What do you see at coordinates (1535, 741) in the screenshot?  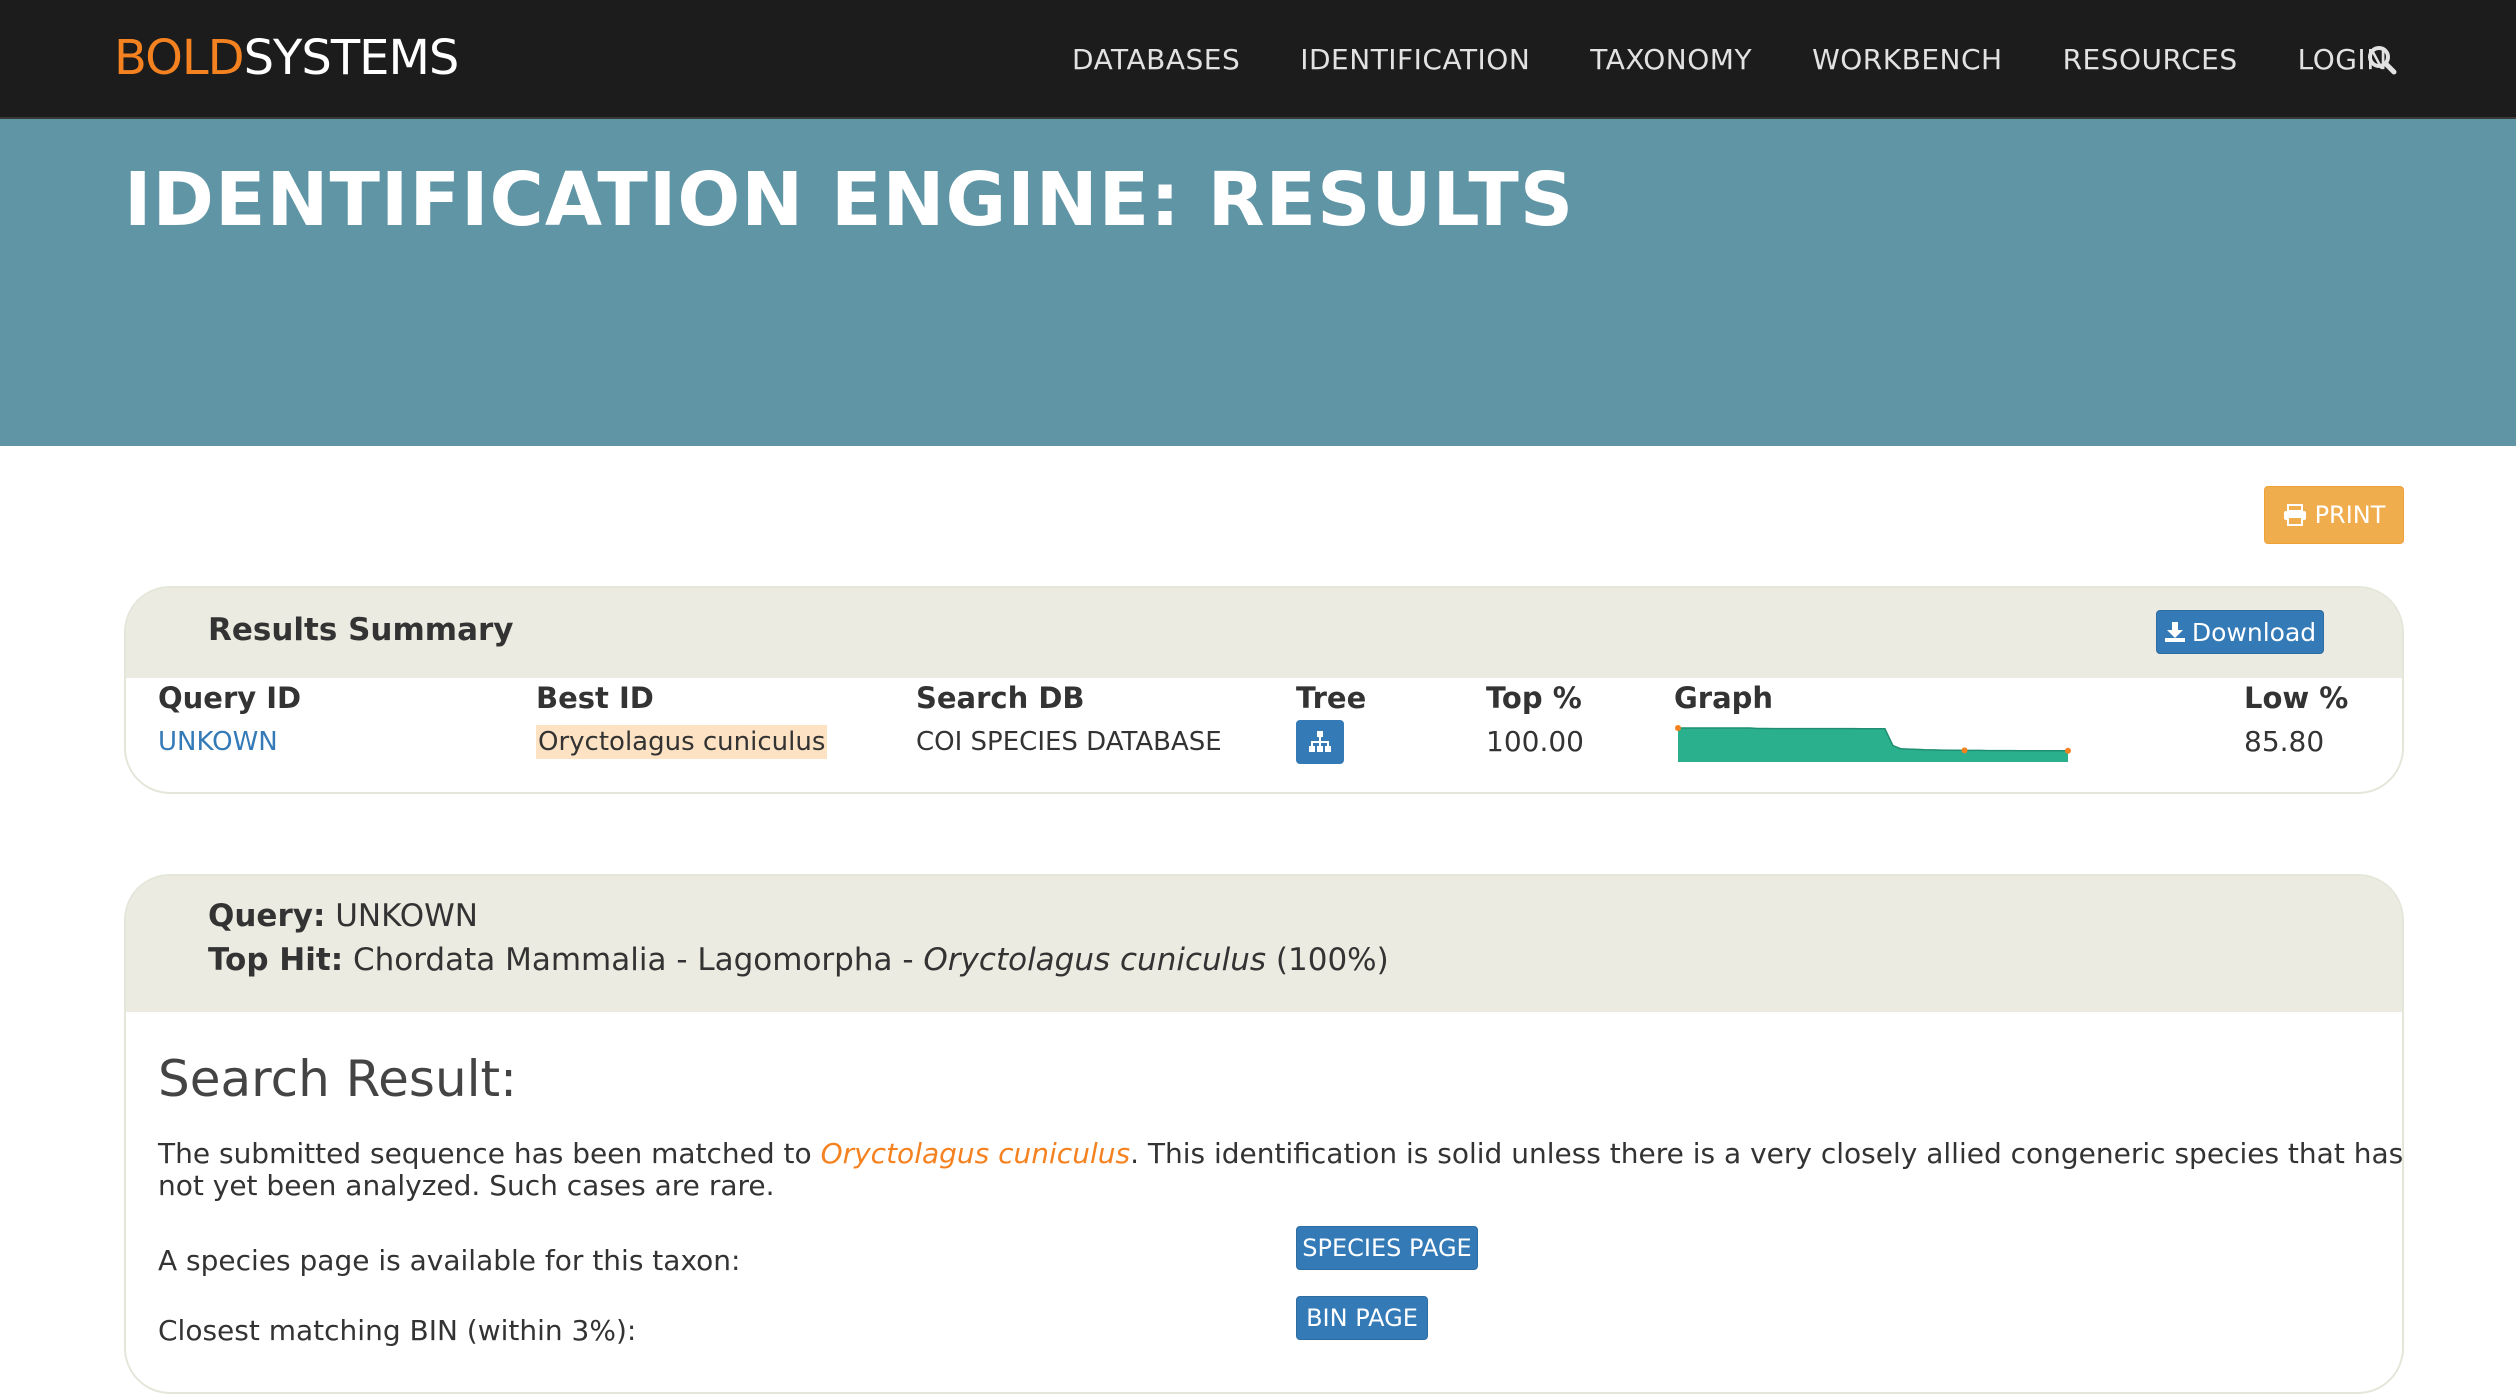 I see `top-pct-value: 100.00` at bounding box center [1535, 741].